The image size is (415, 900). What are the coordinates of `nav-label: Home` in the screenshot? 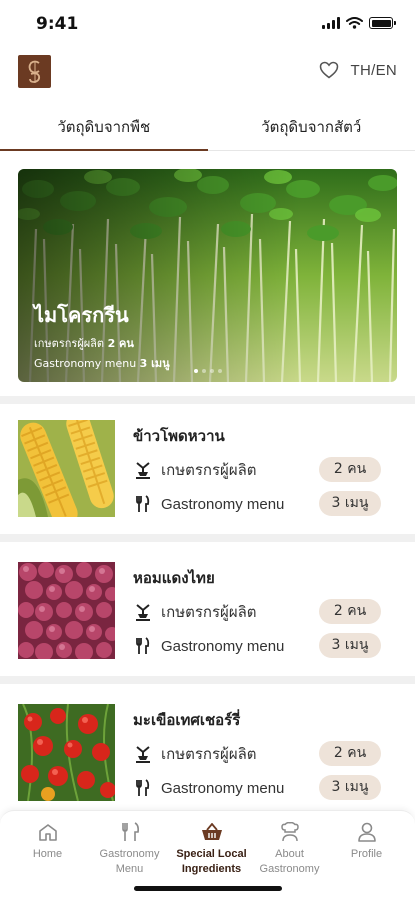 It's located at (47, 854).